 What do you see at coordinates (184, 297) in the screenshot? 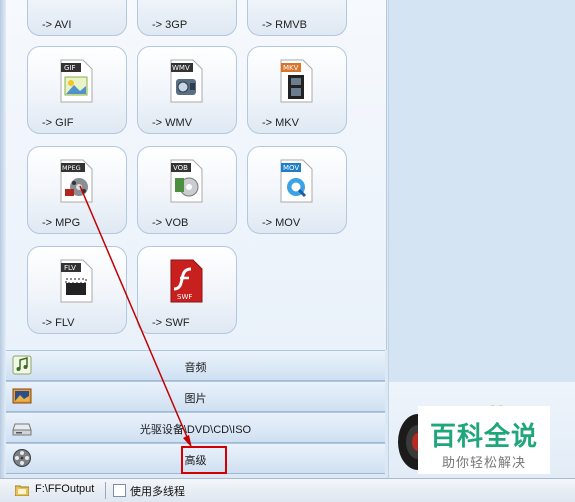
I see `svg-text: SWF` at bounding box center [184, 297].